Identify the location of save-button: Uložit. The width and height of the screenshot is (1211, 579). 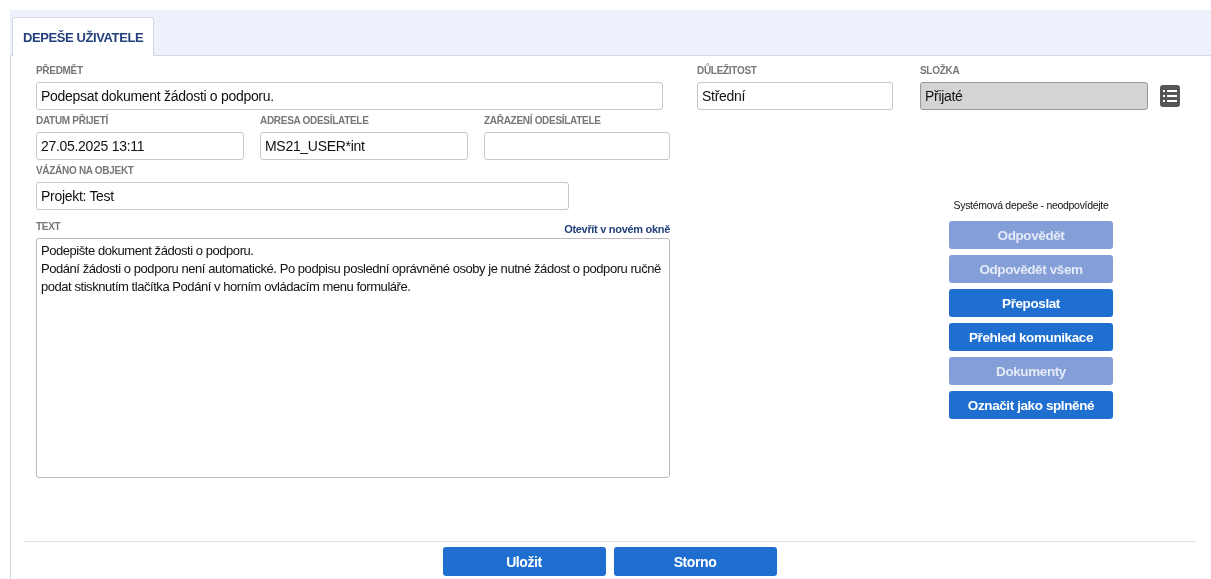
(524, 561).